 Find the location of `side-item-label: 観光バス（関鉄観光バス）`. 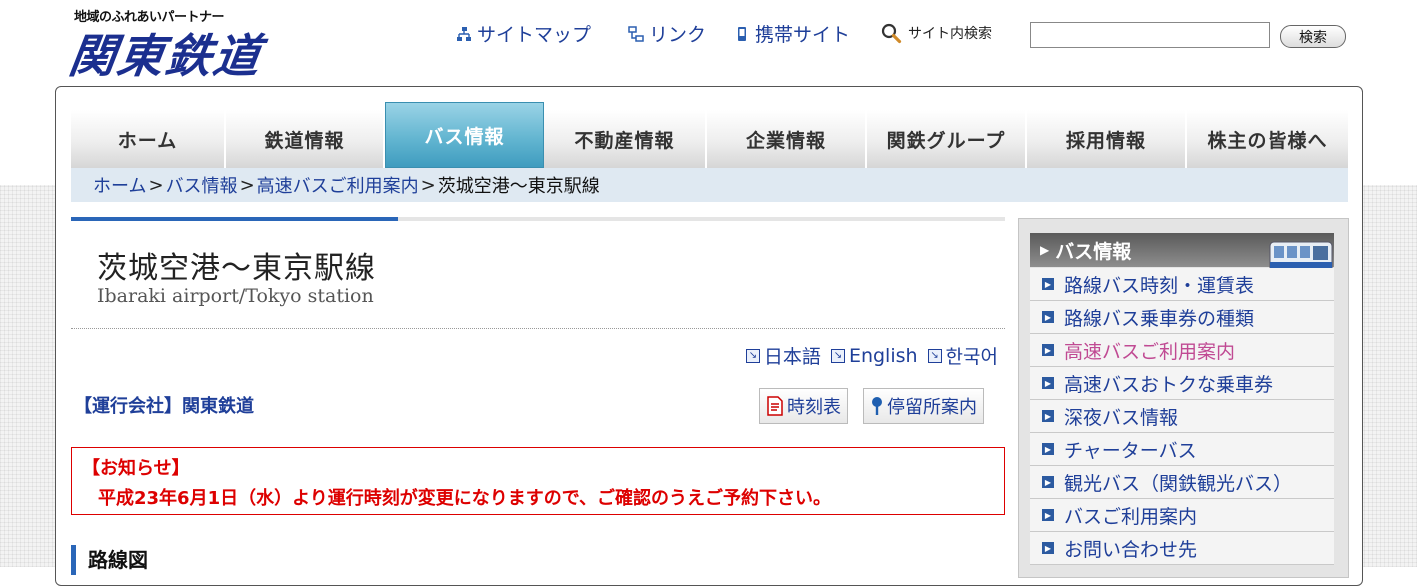

side-item-label: 観光バス（関鉄観光バス） is located at coordinates (1178, 483).